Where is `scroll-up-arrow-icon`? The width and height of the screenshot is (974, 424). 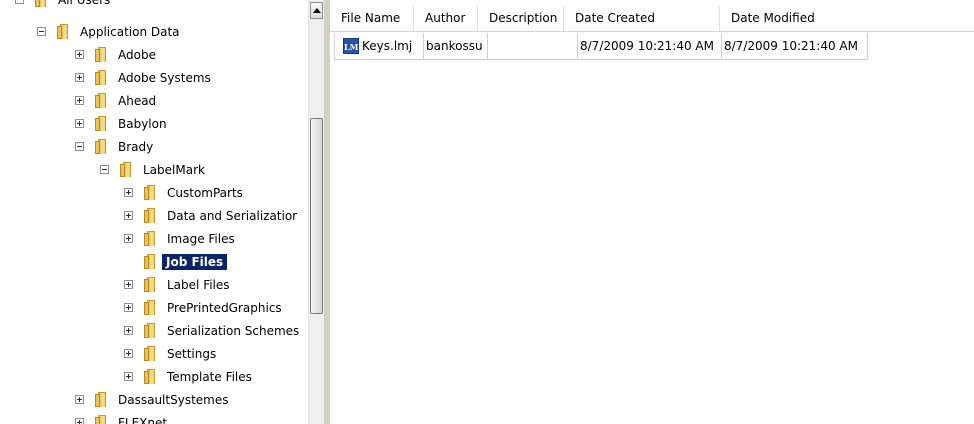
scroll-up-arrow-icon is located at coordinates (316, 10).